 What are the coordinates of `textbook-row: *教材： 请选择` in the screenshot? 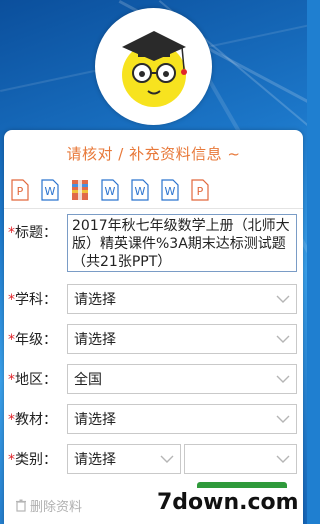 It's located at (152, 419).